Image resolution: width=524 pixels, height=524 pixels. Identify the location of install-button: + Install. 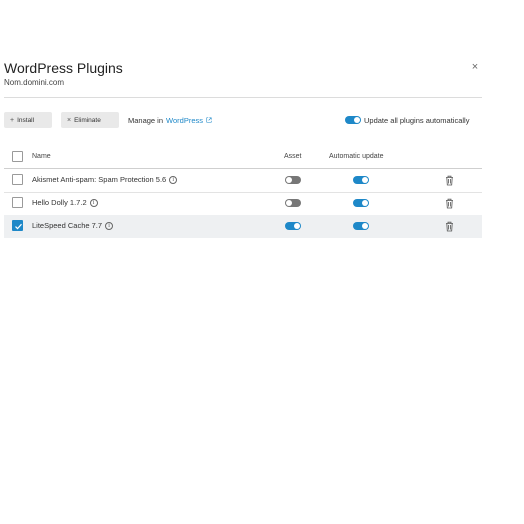
(28, 120).